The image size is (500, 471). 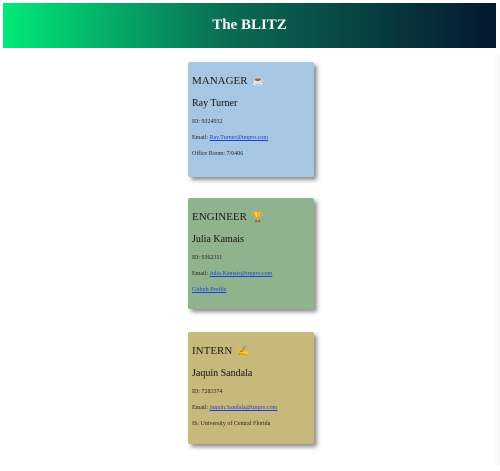 I want to click on email-row: Email: Julia.Kamais@tmpro.com, so click(x=251, y=274).